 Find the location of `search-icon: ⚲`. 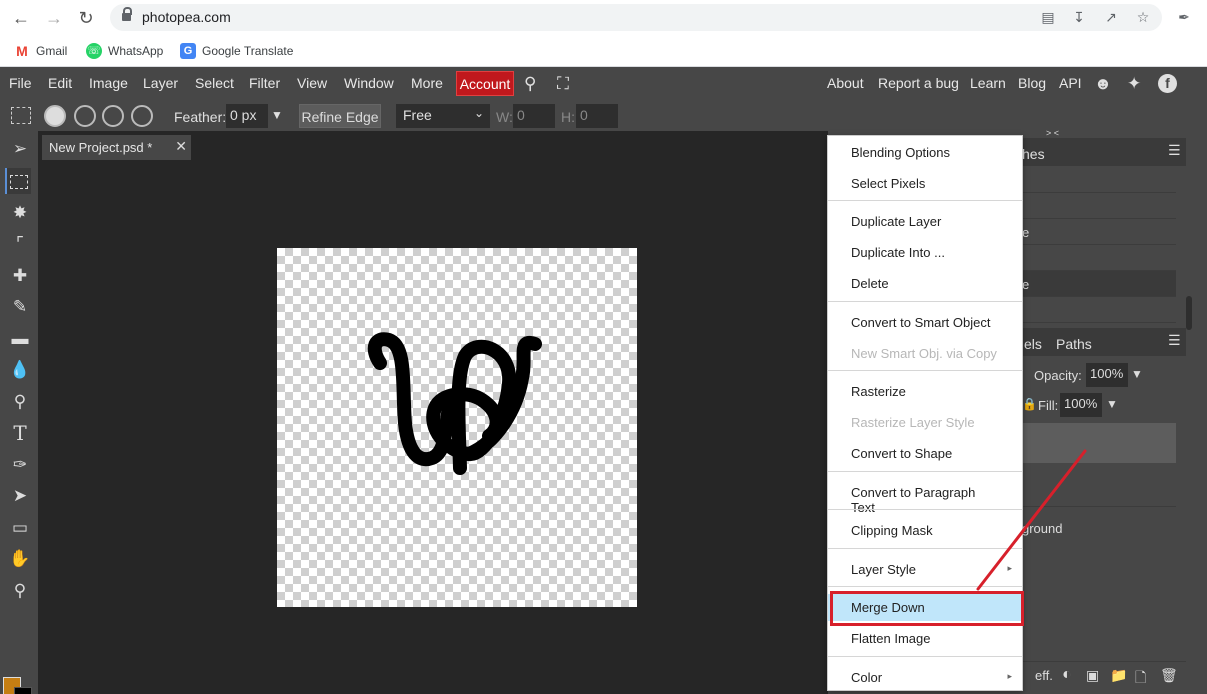

search-icon: ⚲ is located at coordinates (530, 84).